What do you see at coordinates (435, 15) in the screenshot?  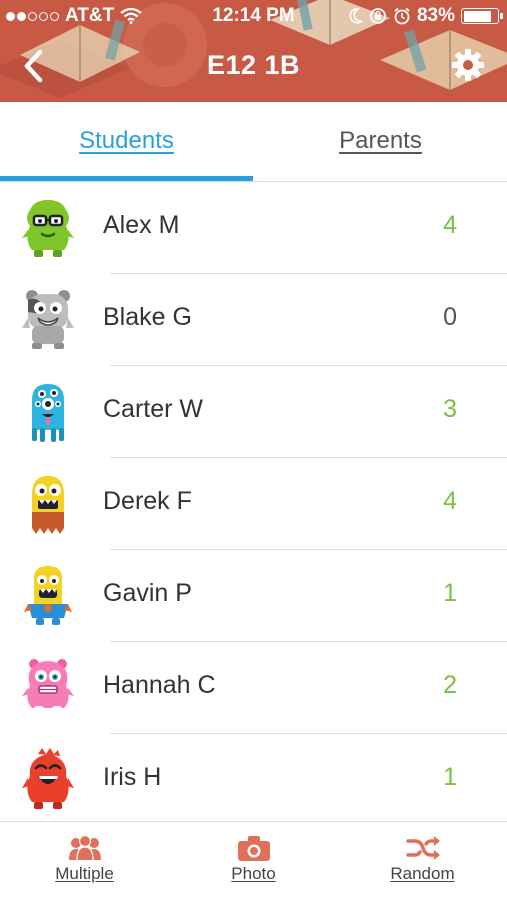 I see `battery-percent: 83%` at bounding box center [435, 15].